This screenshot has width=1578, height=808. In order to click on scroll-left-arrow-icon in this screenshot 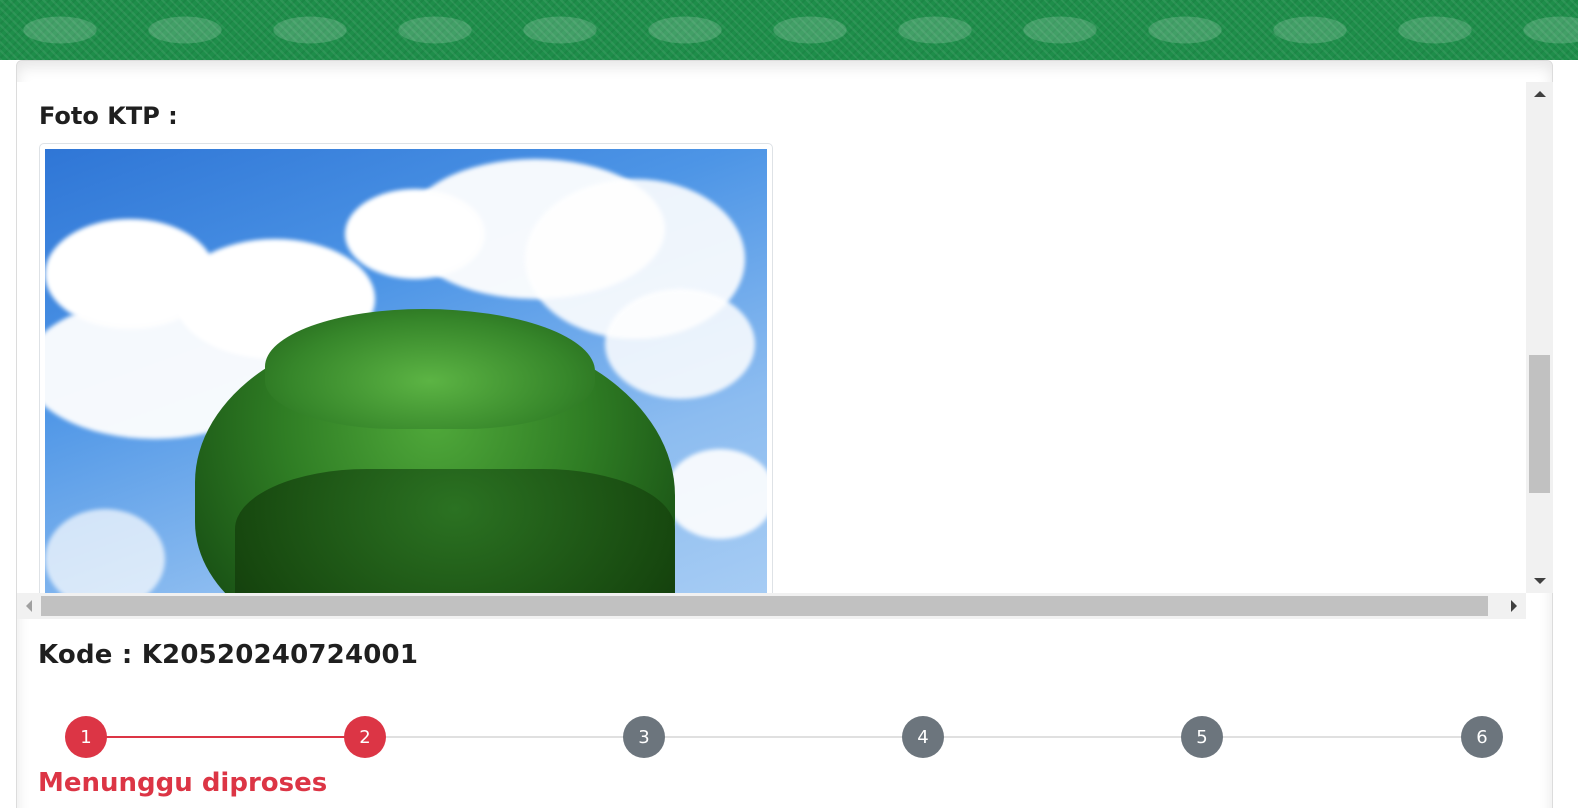, I will do `click(29, 606)`.